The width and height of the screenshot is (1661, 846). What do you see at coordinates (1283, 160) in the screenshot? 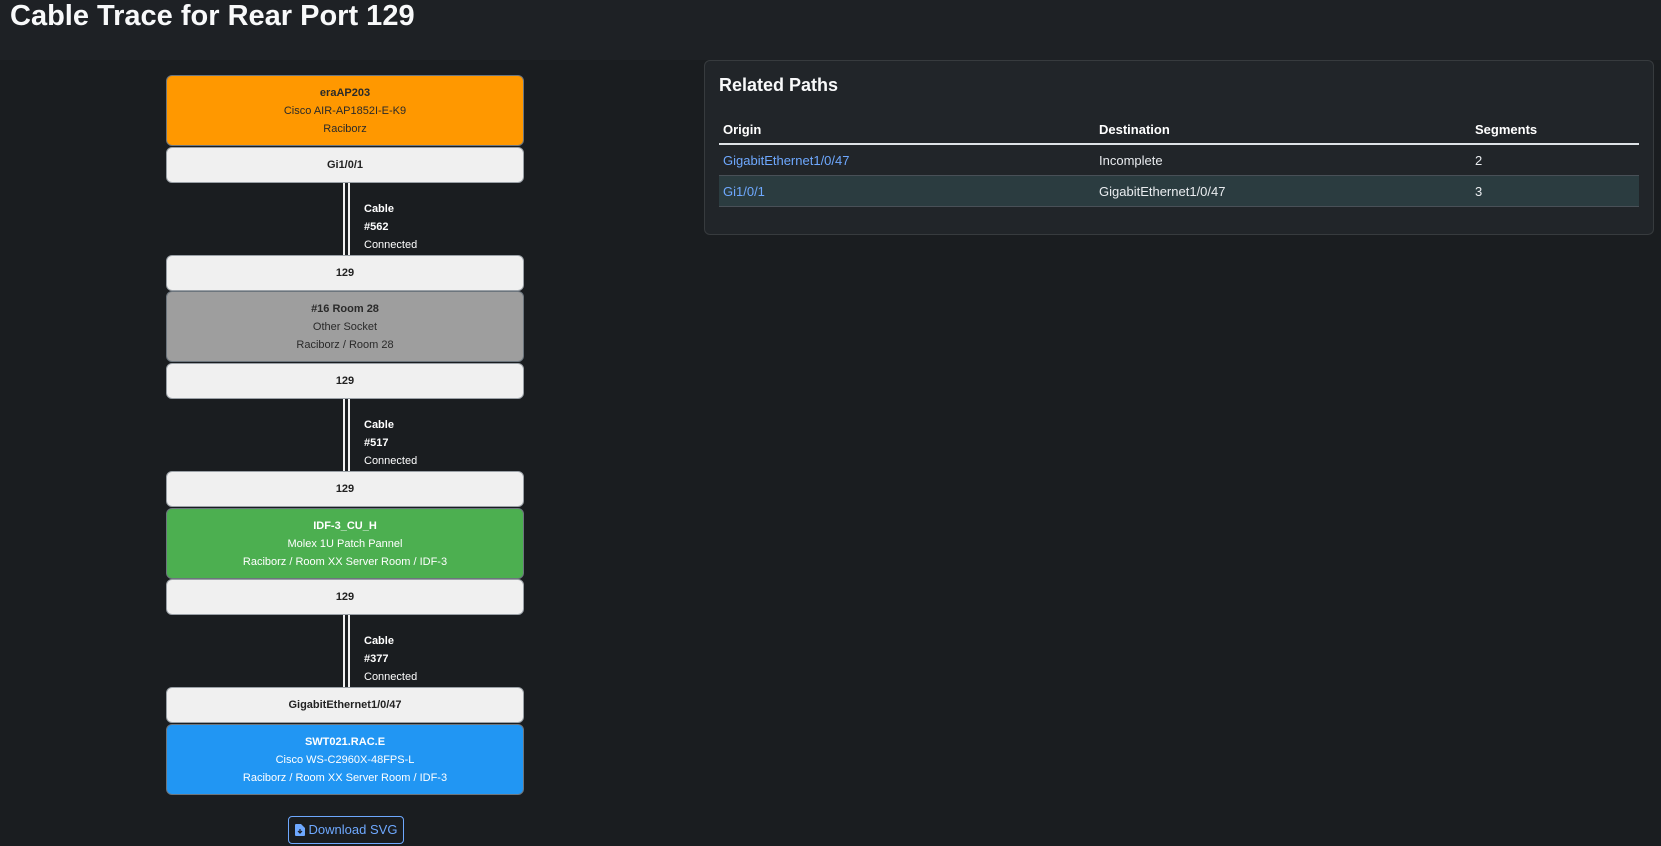
I see `destination-cell: Incomplete` at bounding box center [1283, 160].